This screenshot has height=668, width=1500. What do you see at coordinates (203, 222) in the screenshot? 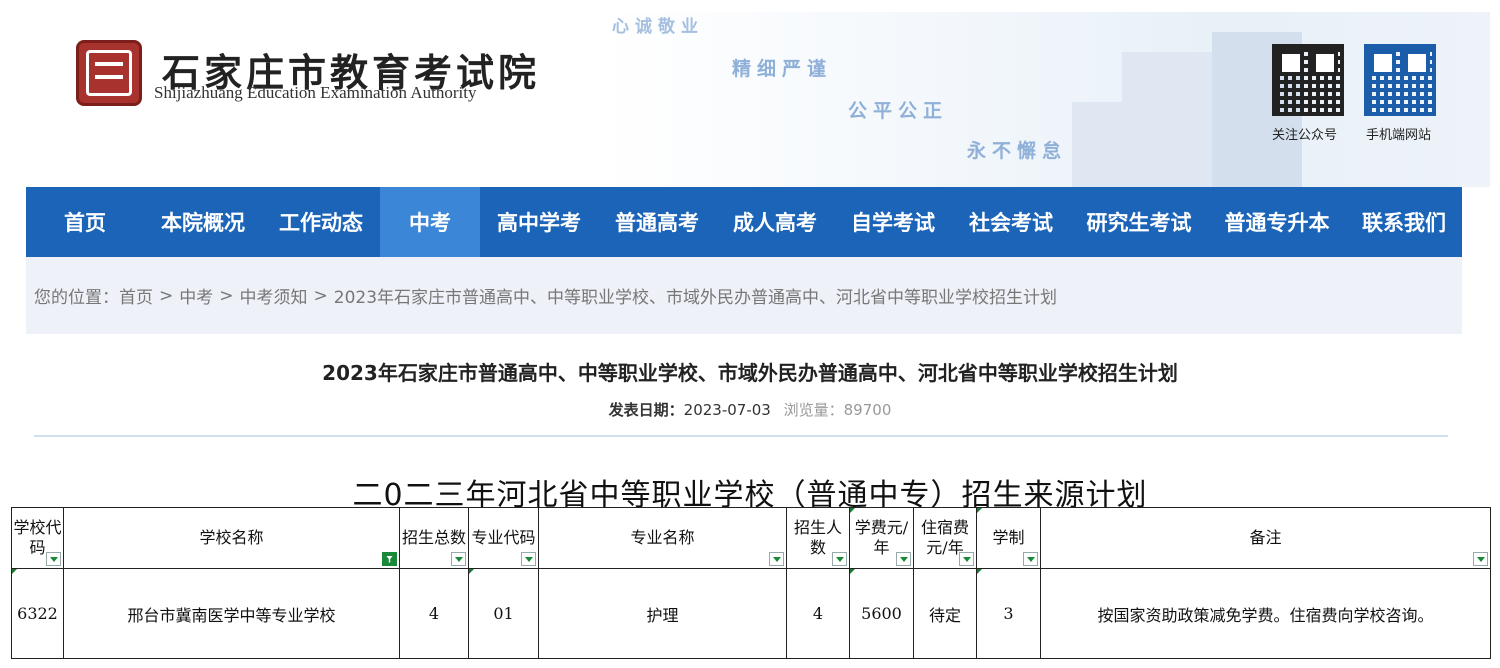
I see `nav-item-about: 本院概况` at bounding box center [203, 222].